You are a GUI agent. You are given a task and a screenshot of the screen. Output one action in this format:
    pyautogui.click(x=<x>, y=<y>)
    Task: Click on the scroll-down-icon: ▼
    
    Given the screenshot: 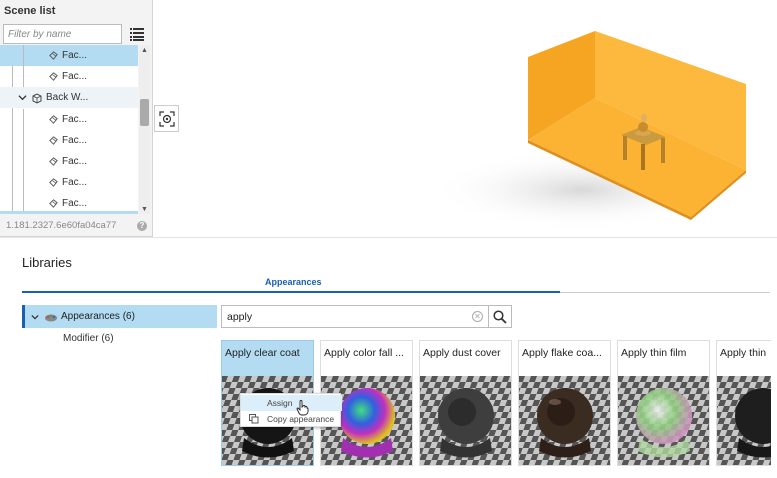 What is the action you would take?
    pyautogui.click(x=144, y=209)
    